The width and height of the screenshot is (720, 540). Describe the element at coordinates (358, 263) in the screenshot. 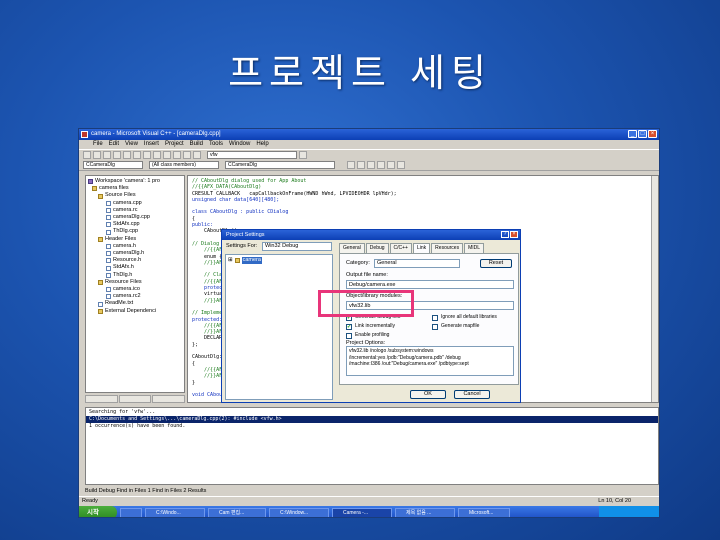

I see `category-label: Category:` at that location.